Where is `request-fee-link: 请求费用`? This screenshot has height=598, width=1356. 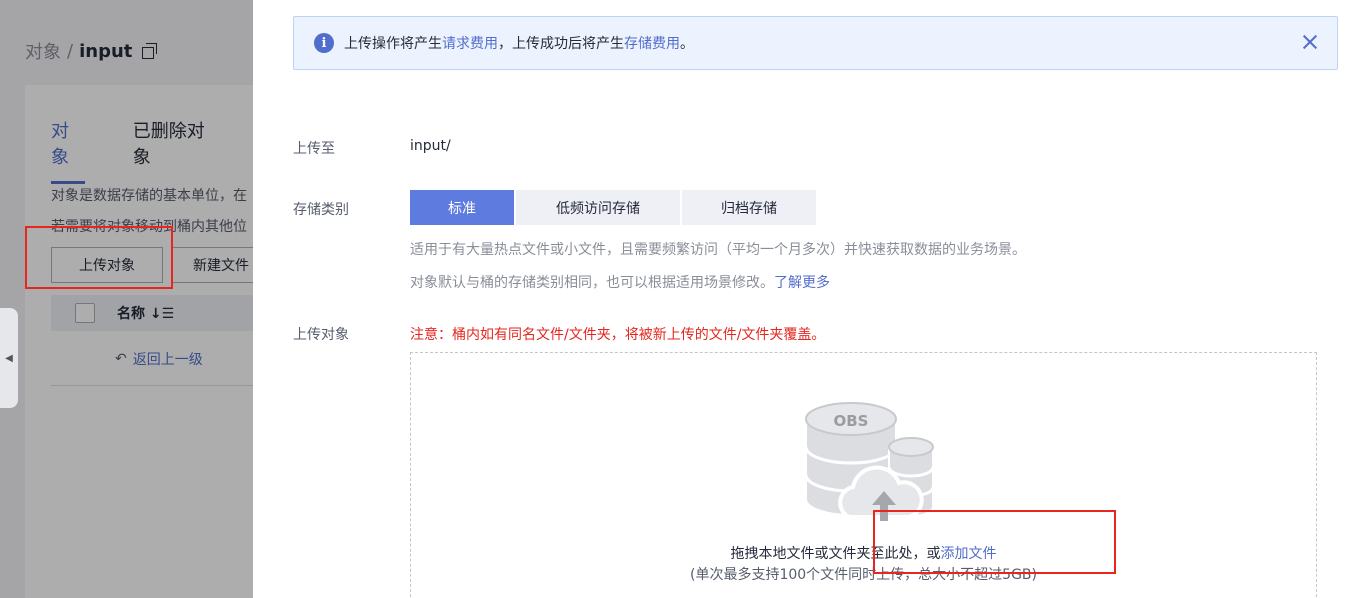 request-fee-link: 请求费用 is located at coordinates (470, 44).